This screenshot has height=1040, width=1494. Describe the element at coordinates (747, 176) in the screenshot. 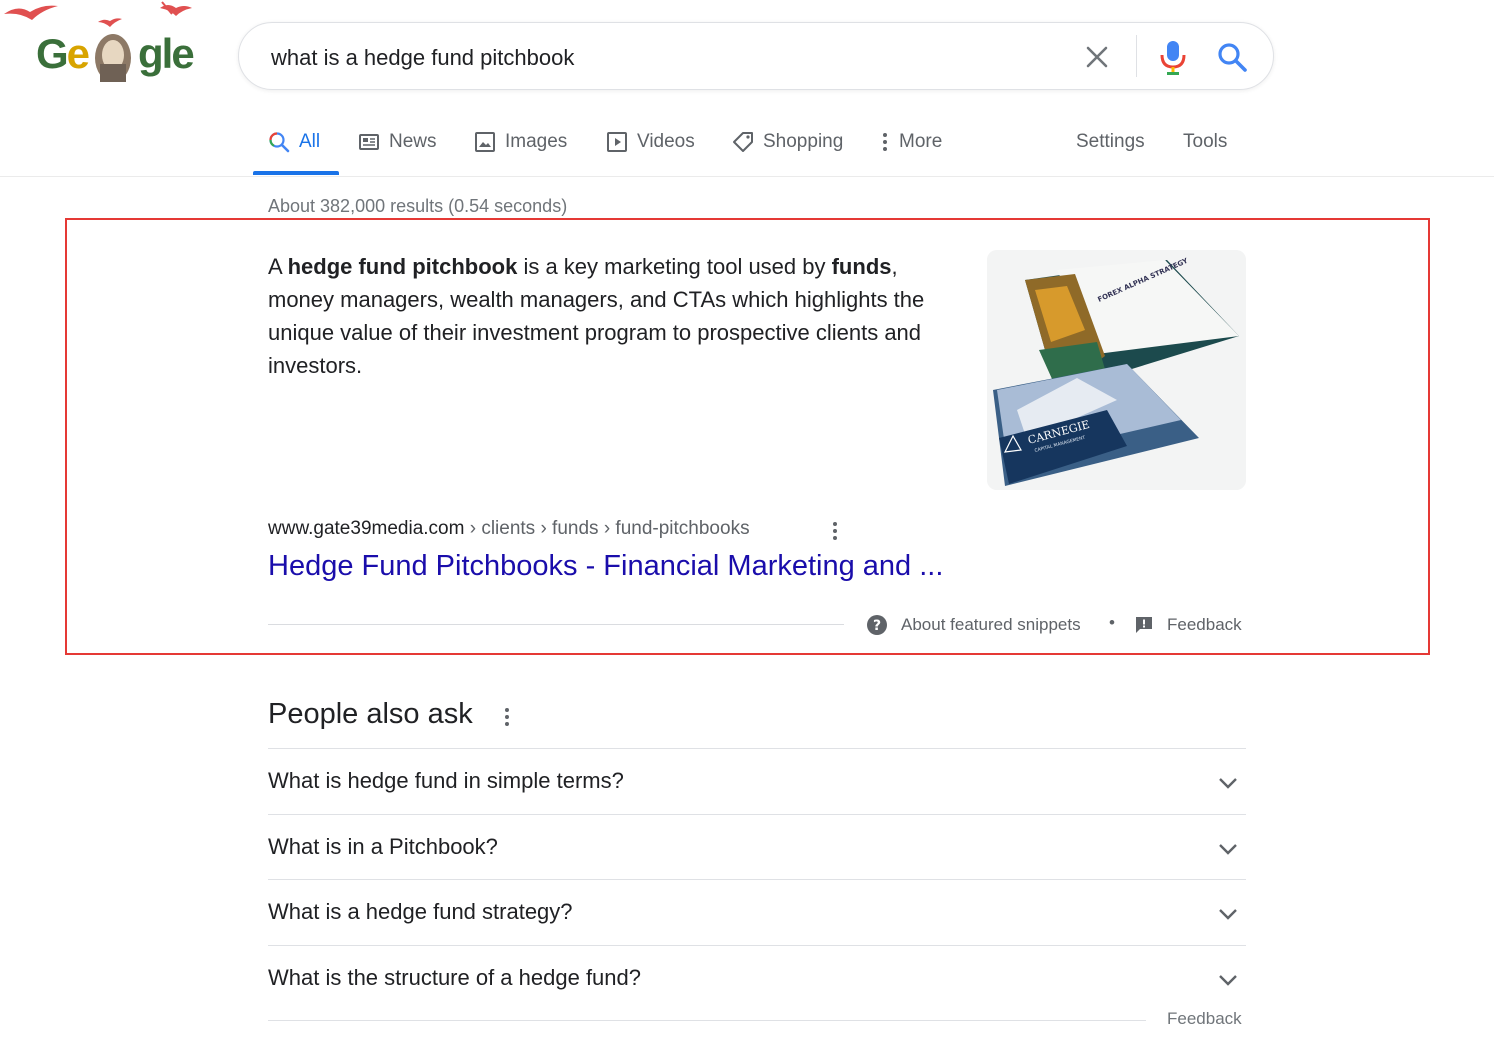

I see `tabs-divider` at that location.